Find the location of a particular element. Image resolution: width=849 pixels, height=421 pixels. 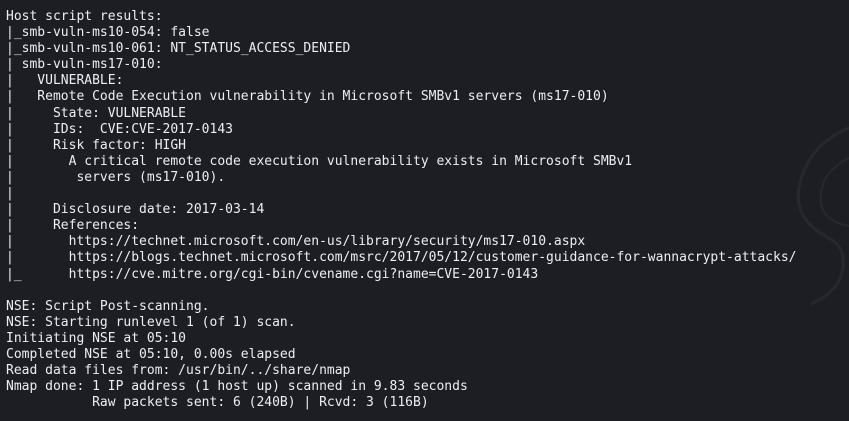

output-line: | Risk factor: HIGH is located at coordinates (96, 145).